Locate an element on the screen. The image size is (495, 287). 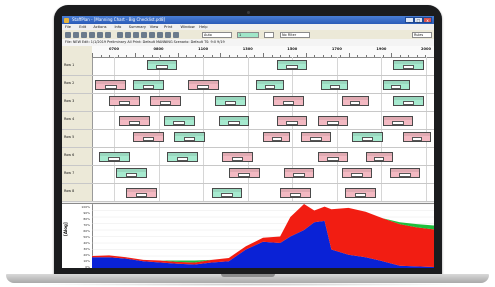
cut-icon is located at coordinates (100, 34).